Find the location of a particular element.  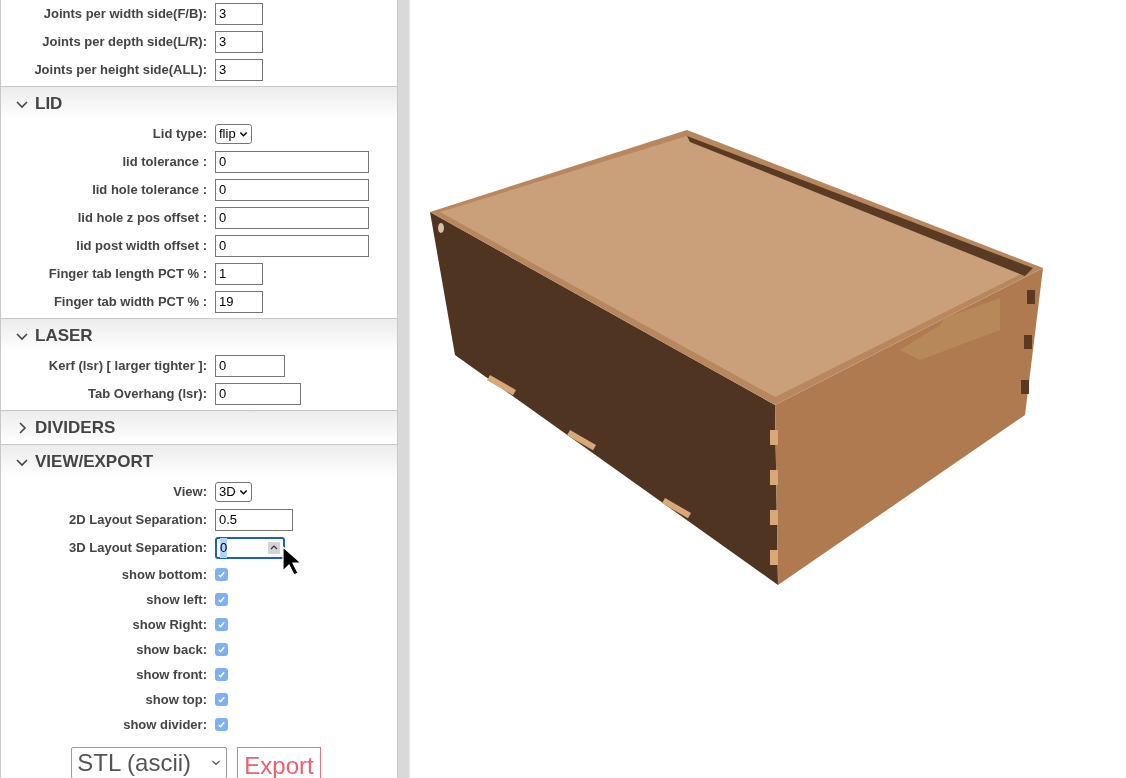

field-label: 3D Layout Separation: is located at coordinates (138, 548).